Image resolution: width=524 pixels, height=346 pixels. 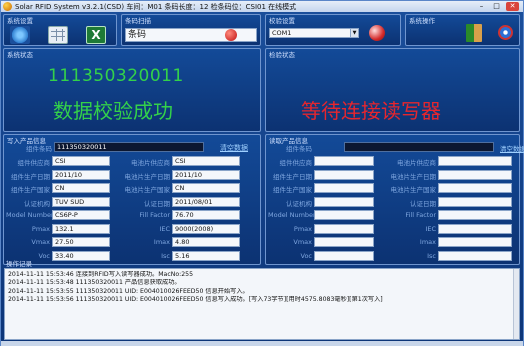 I want to click on read-right-label: Imax, so click(x=427, y=242).